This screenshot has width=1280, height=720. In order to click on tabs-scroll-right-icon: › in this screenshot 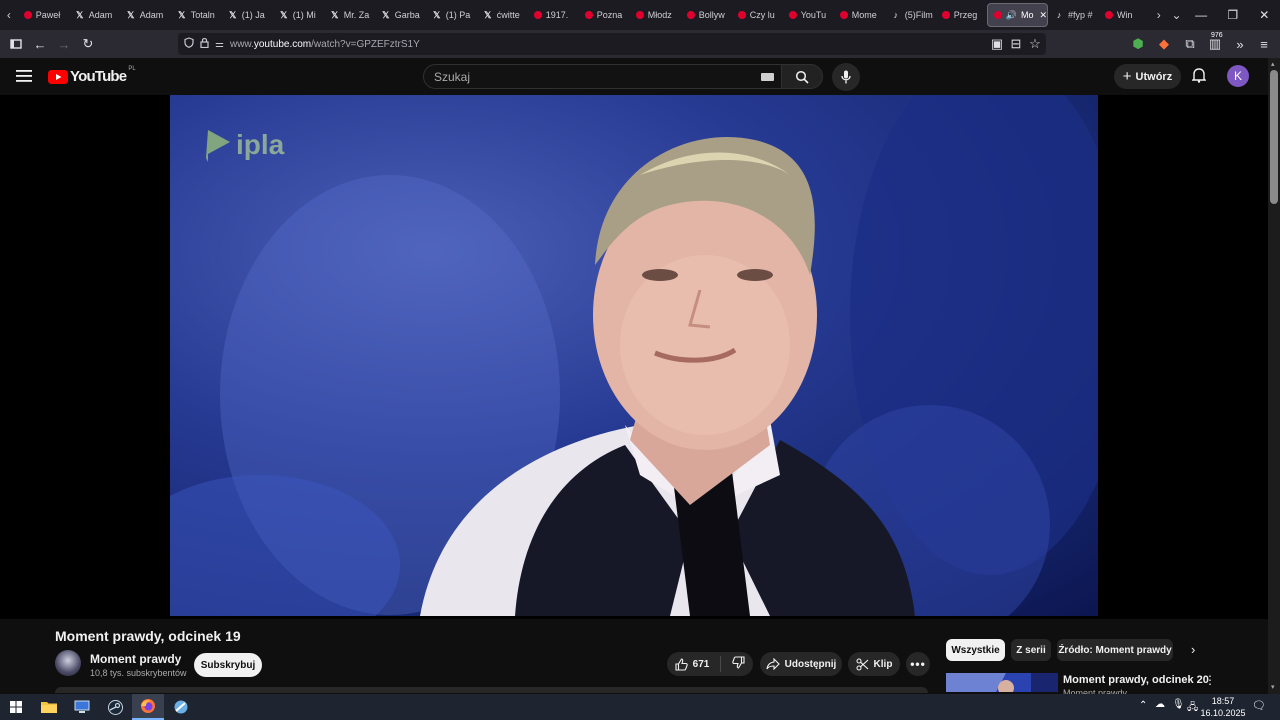, I will do `click(1159, 15)`.